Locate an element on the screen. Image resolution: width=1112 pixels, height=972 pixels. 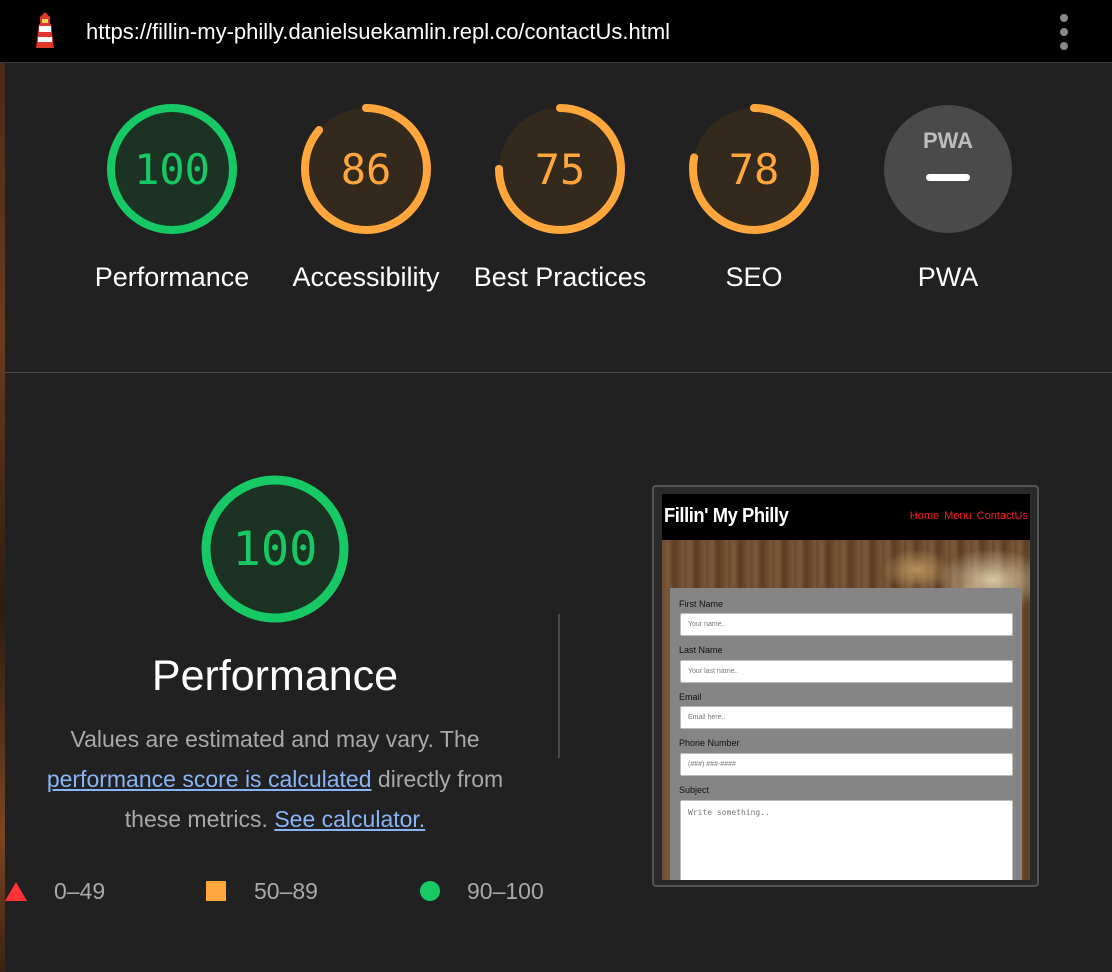
performance-gauge: 100 is located at coordinates (275, 551).